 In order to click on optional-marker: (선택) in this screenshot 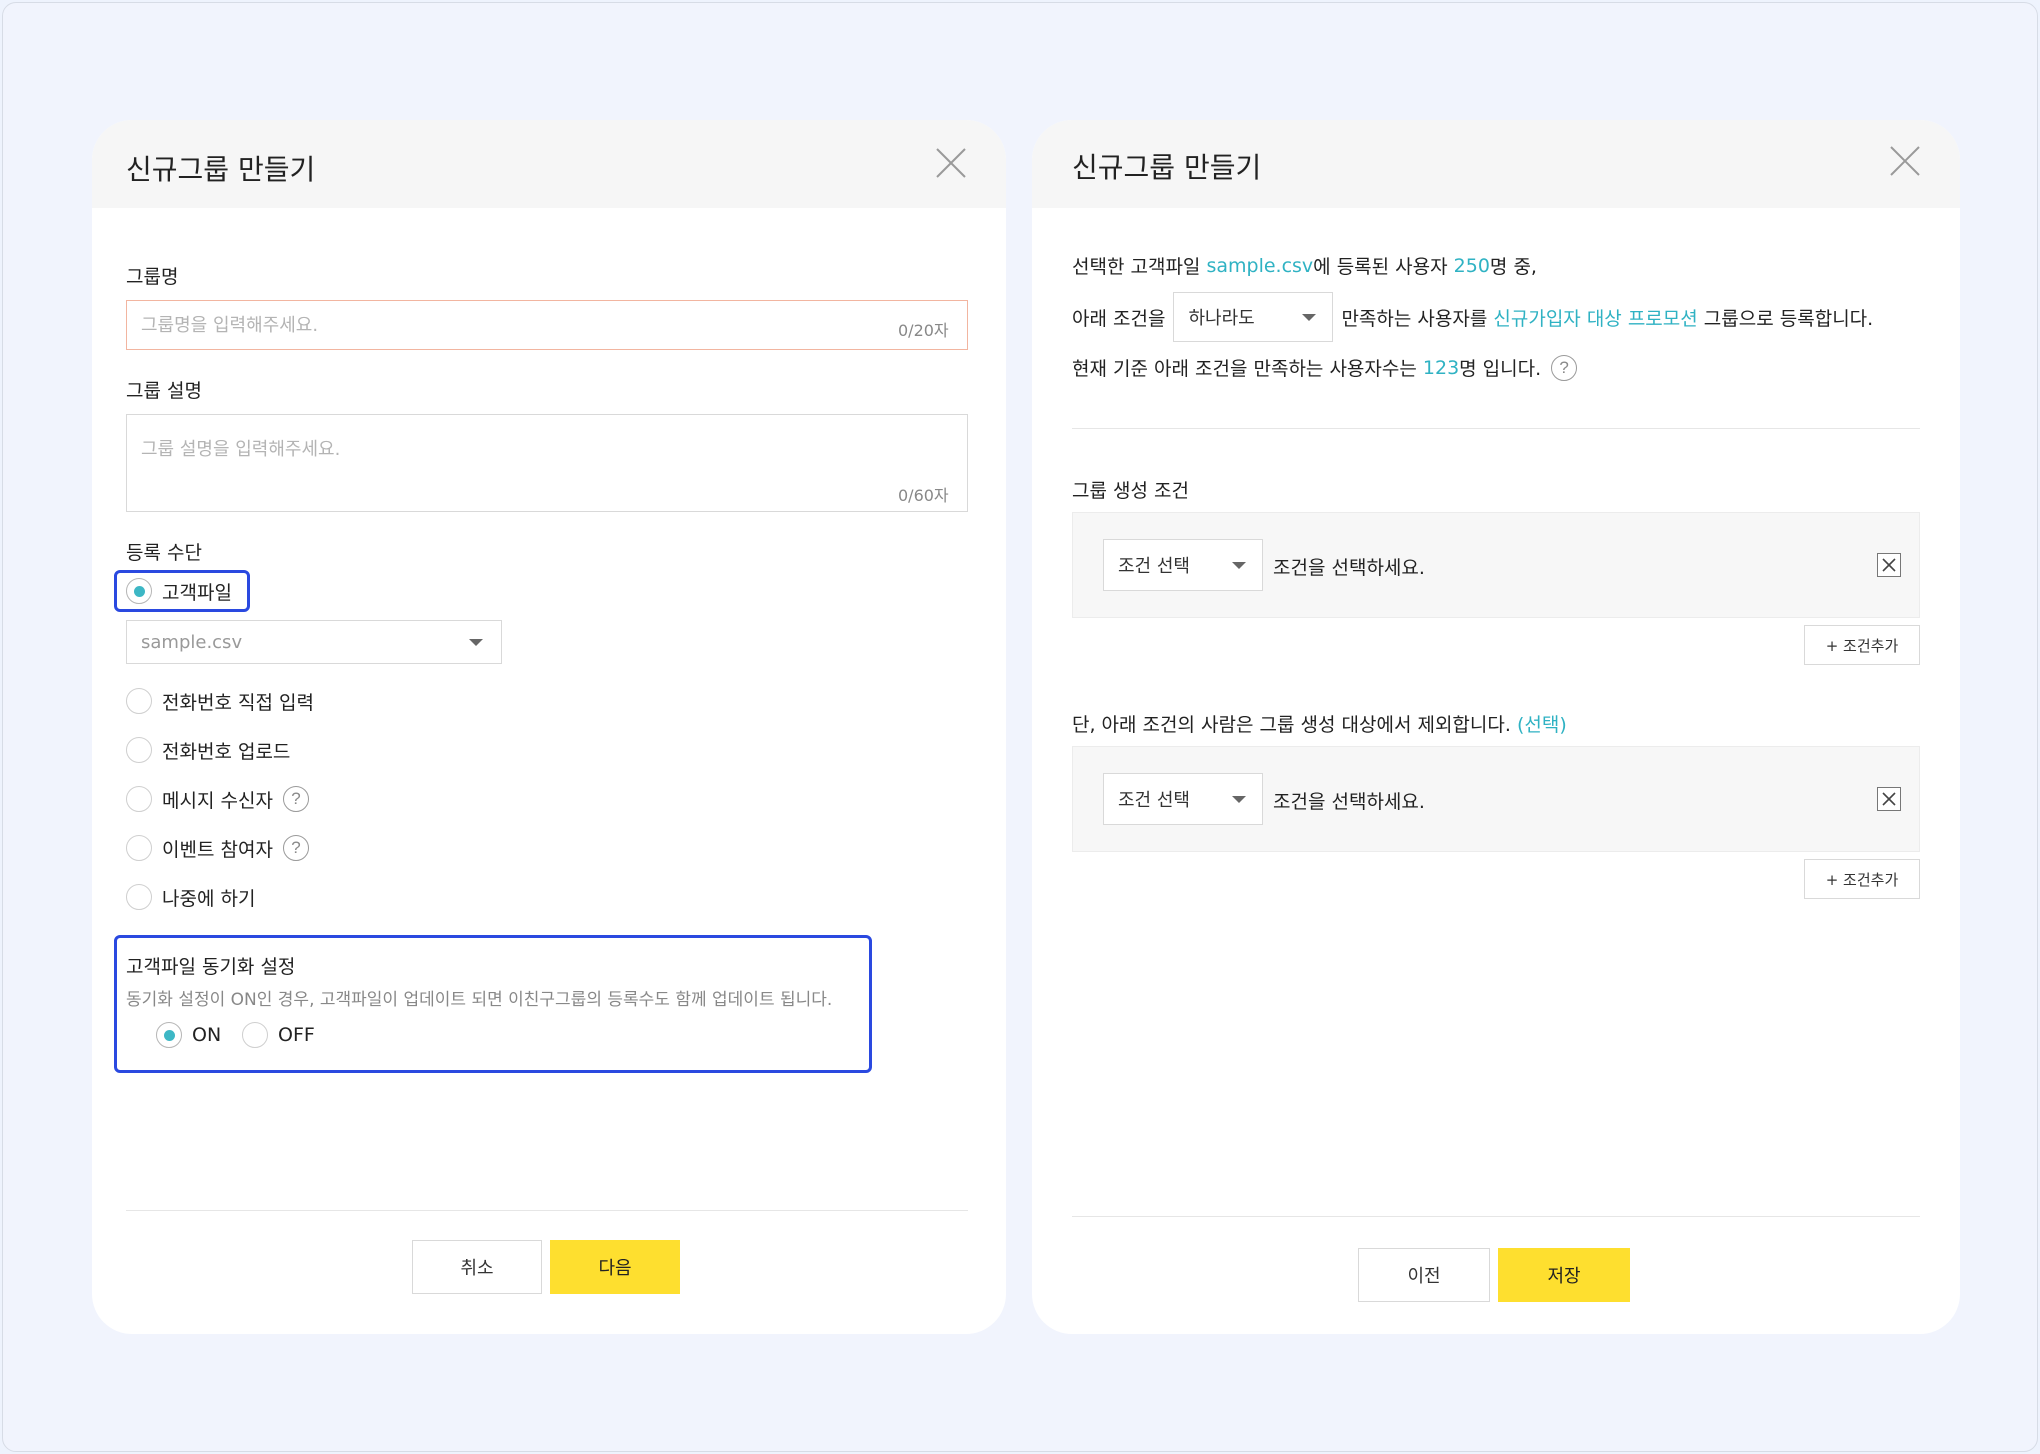, I will do `click(1541, 725)`.